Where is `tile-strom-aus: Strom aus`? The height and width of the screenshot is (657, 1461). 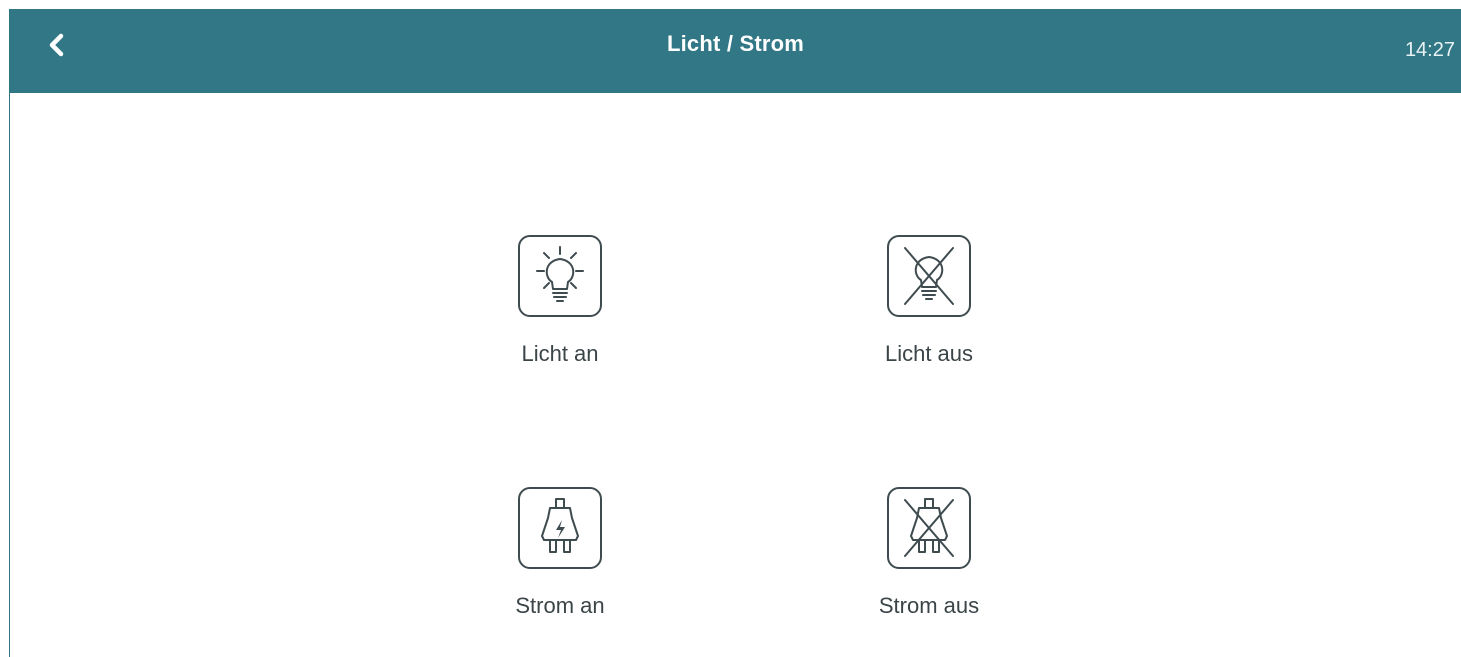 tile-strom-aus: Strom aus is located at coordinates (929, 562).